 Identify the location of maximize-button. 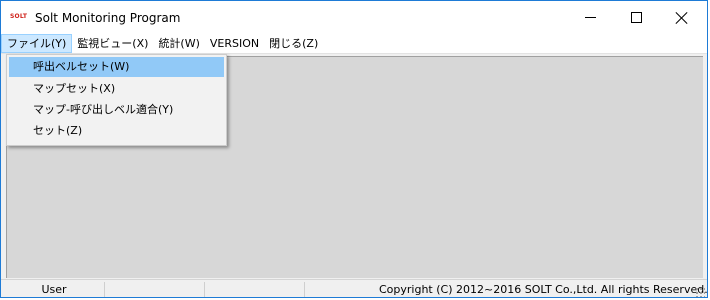
(636, 17).